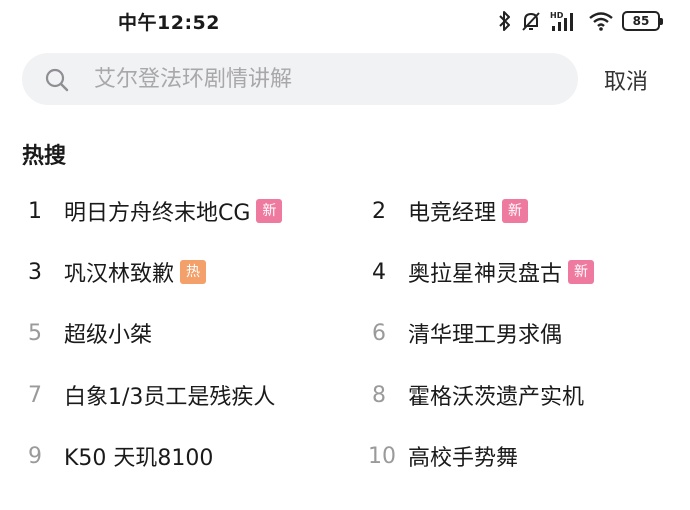  I want to click on search-bar, so click(300, 79).